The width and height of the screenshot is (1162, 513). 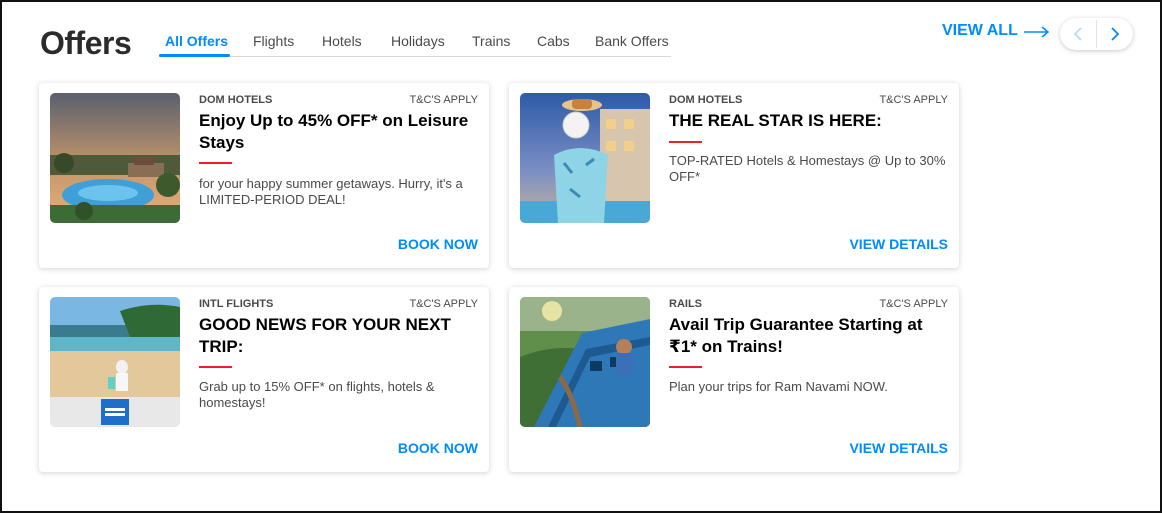 I want to click on tab-cabs: Cabs, so click(x=553, y=41).